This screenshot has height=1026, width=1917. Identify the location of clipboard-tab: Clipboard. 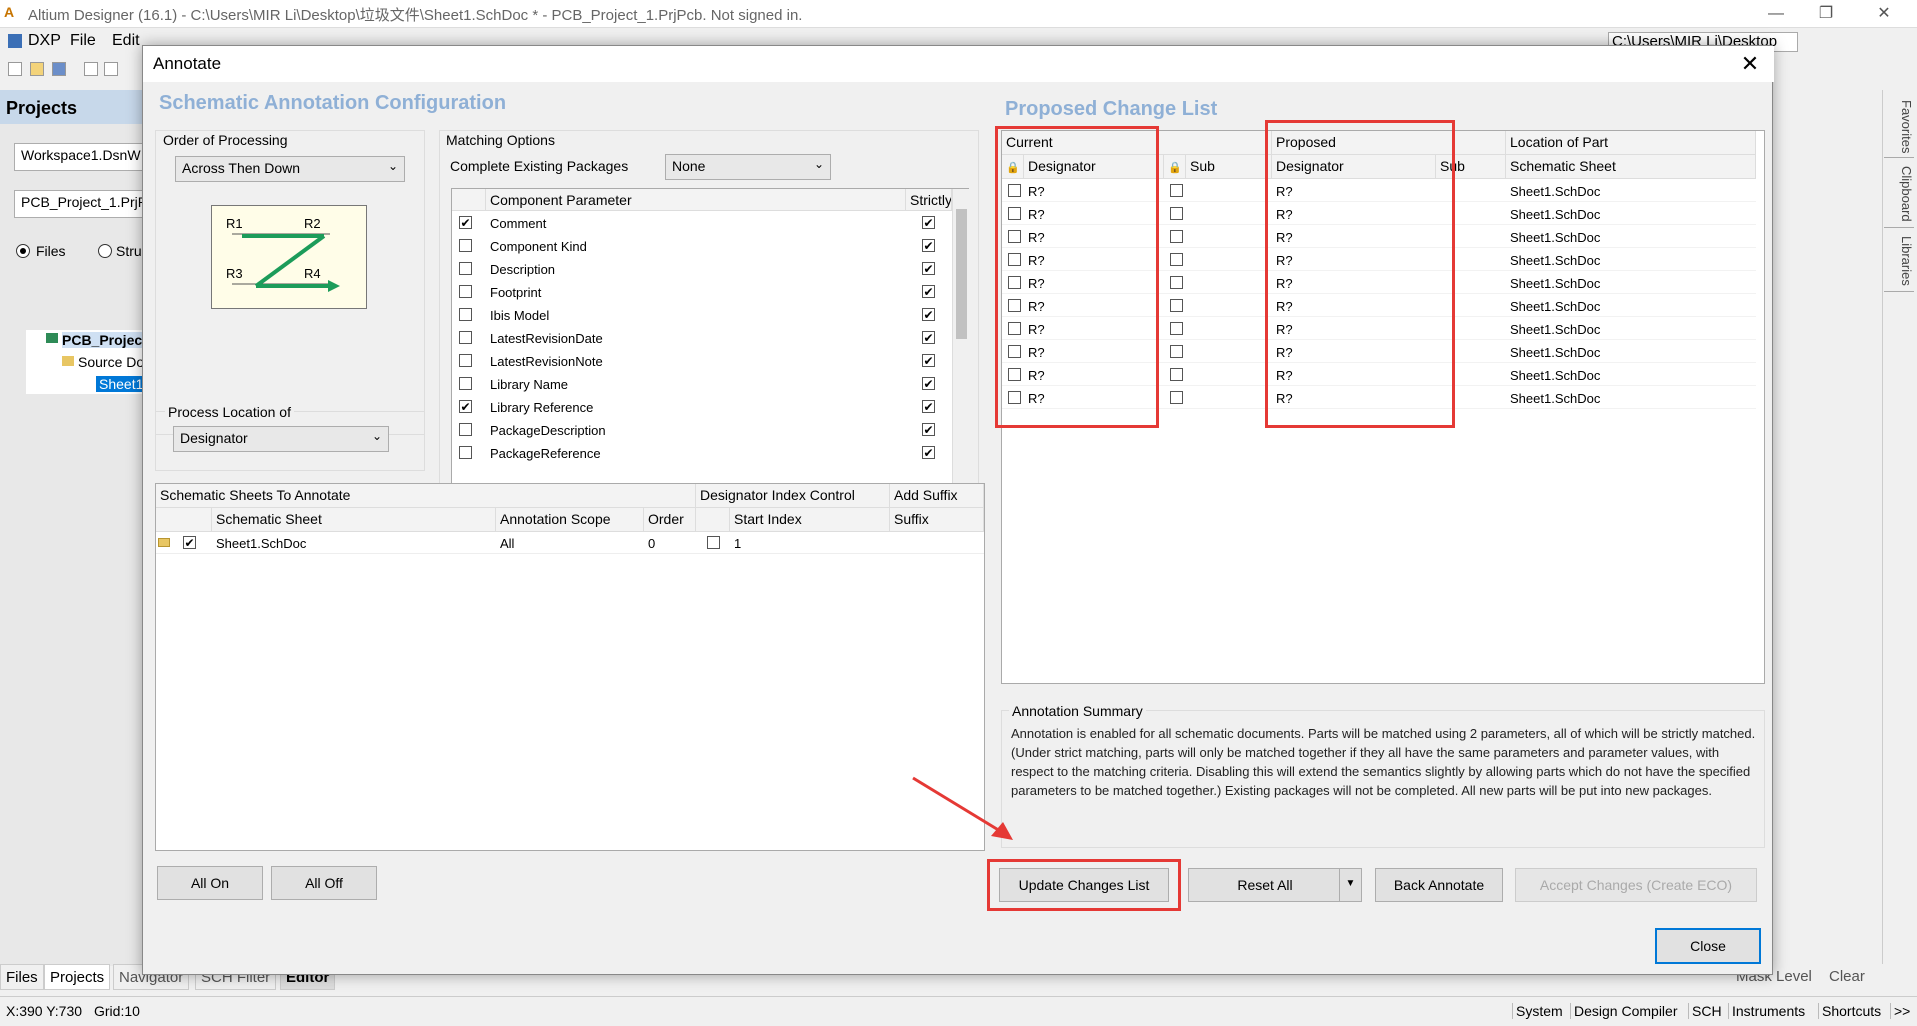
(1899, 195).